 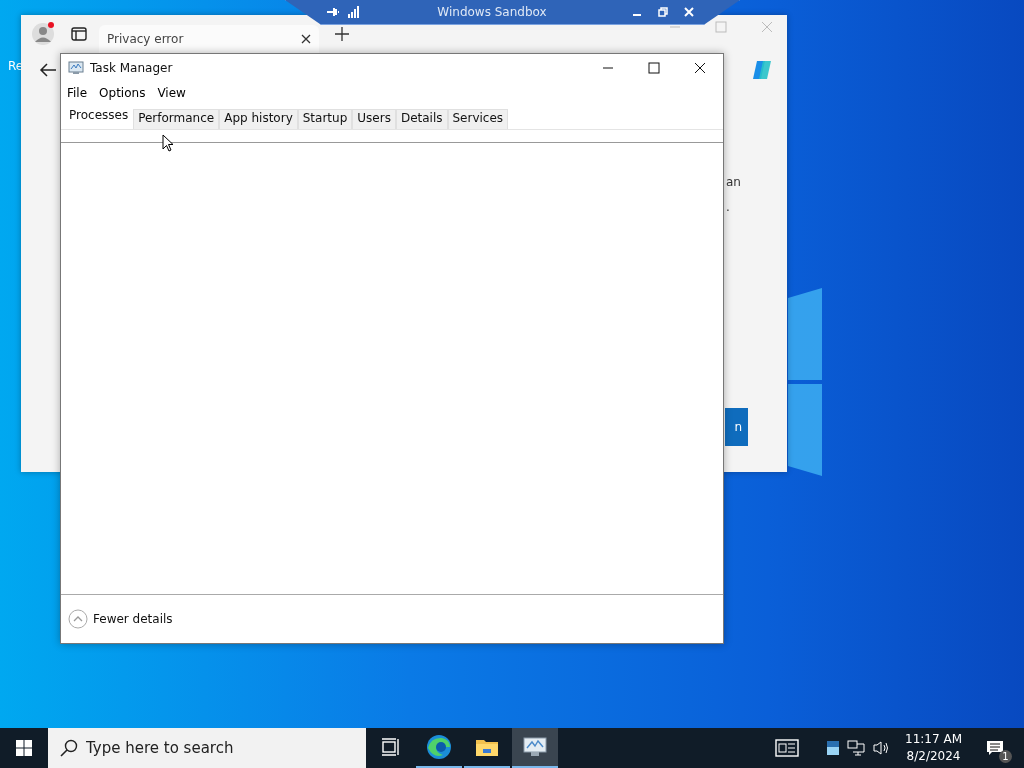 What do you see at coordinates (48, 70) in the screenshot?
I see `back-arrow-icon` at bounding box center [48, 70].